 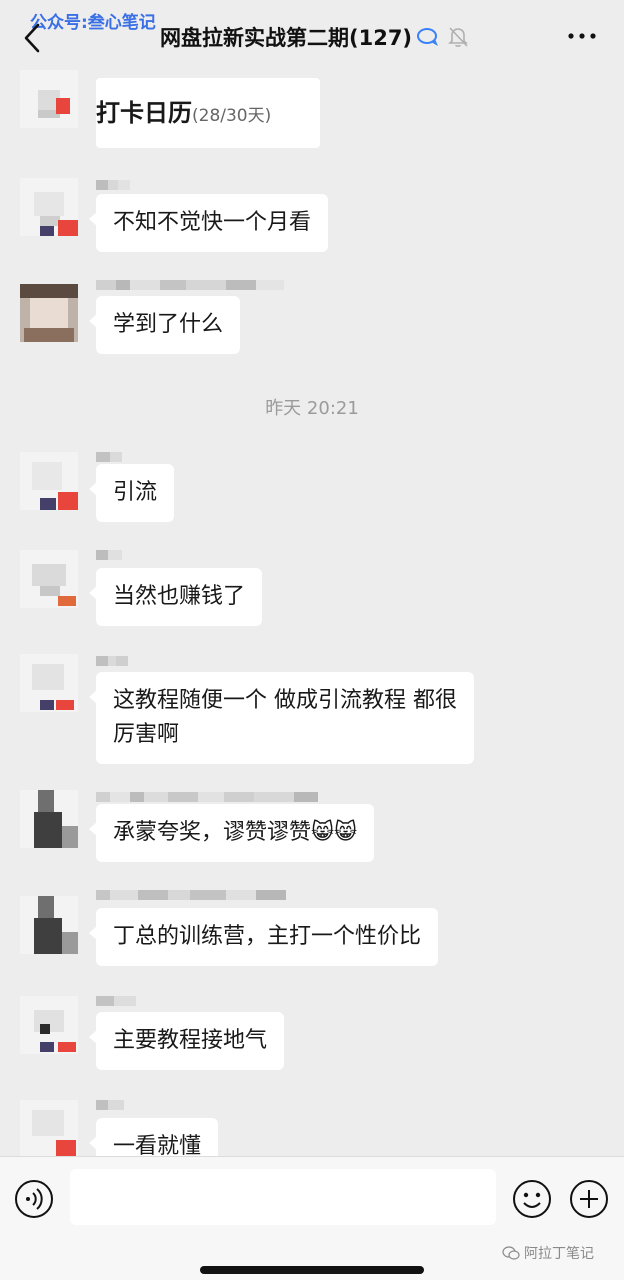 I want to click on message-bubble: 丁总的训练营，主打一个性价比, so click(x=263, y=937).